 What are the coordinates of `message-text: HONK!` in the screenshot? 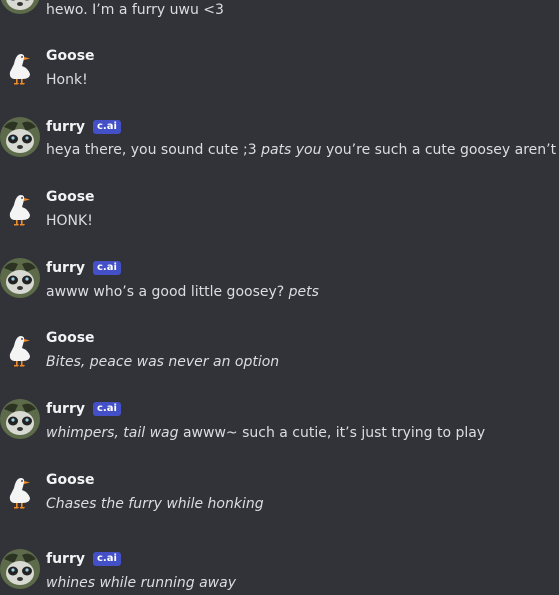 It's located at (69, 221).